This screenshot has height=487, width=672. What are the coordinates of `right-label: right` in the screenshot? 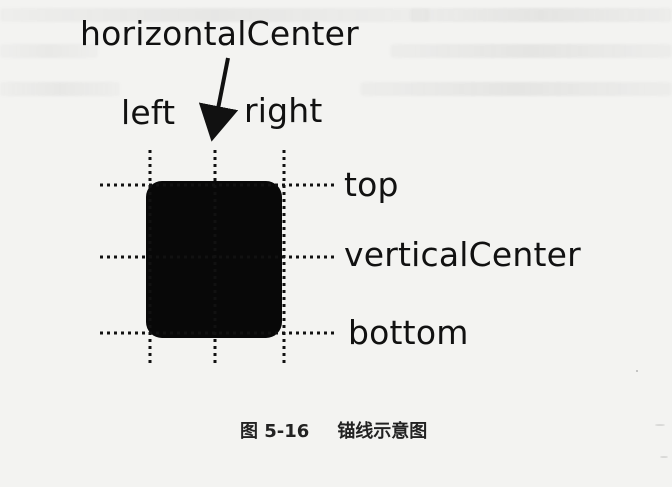 It's located at (283, 110).